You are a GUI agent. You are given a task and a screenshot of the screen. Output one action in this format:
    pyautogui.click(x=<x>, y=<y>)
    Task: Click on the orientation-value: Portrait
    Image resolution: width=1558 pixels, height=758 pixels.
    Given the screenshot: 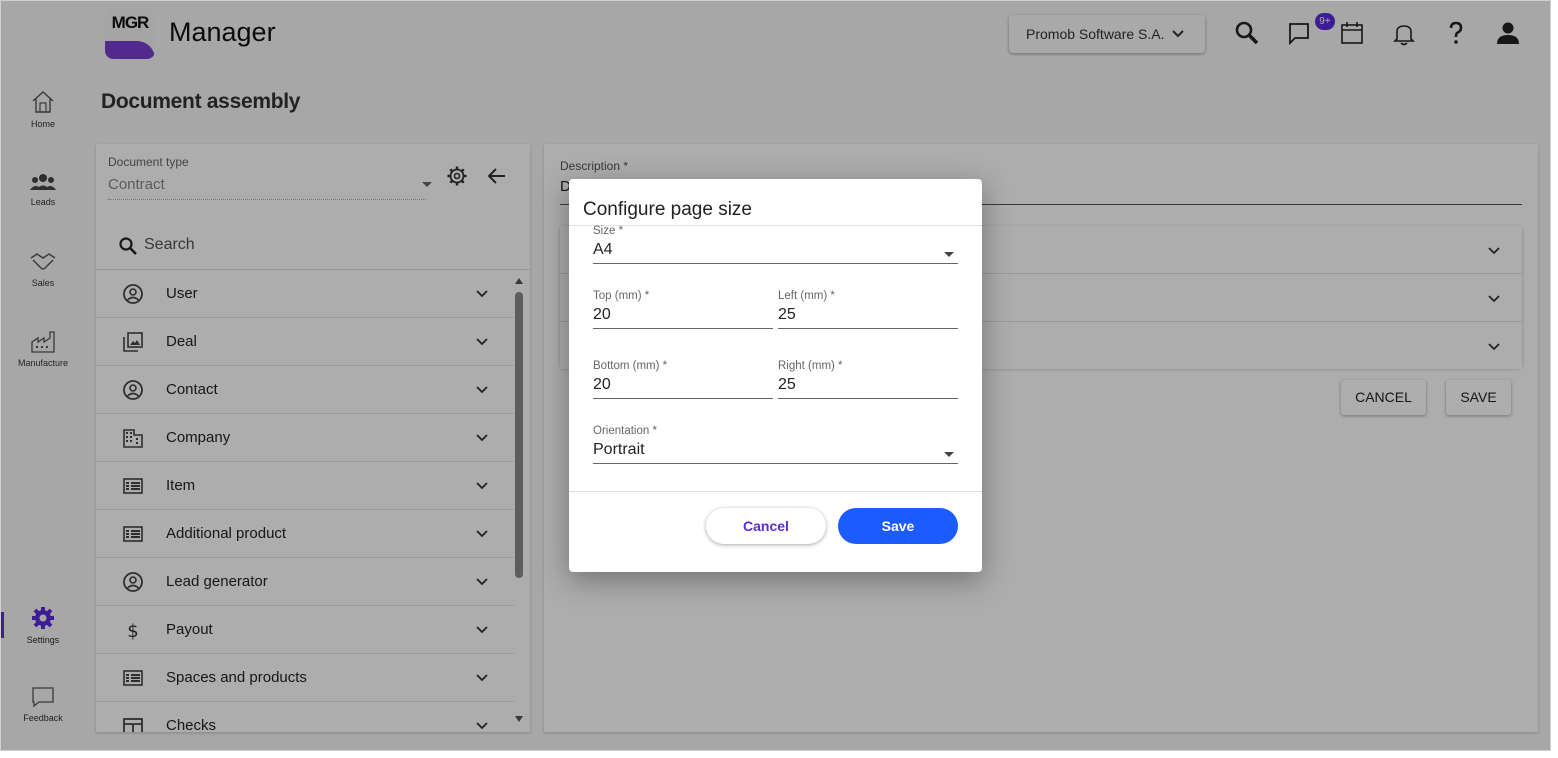 What is the action you would take?
    pyautogui.click(x=775, y=452)
    